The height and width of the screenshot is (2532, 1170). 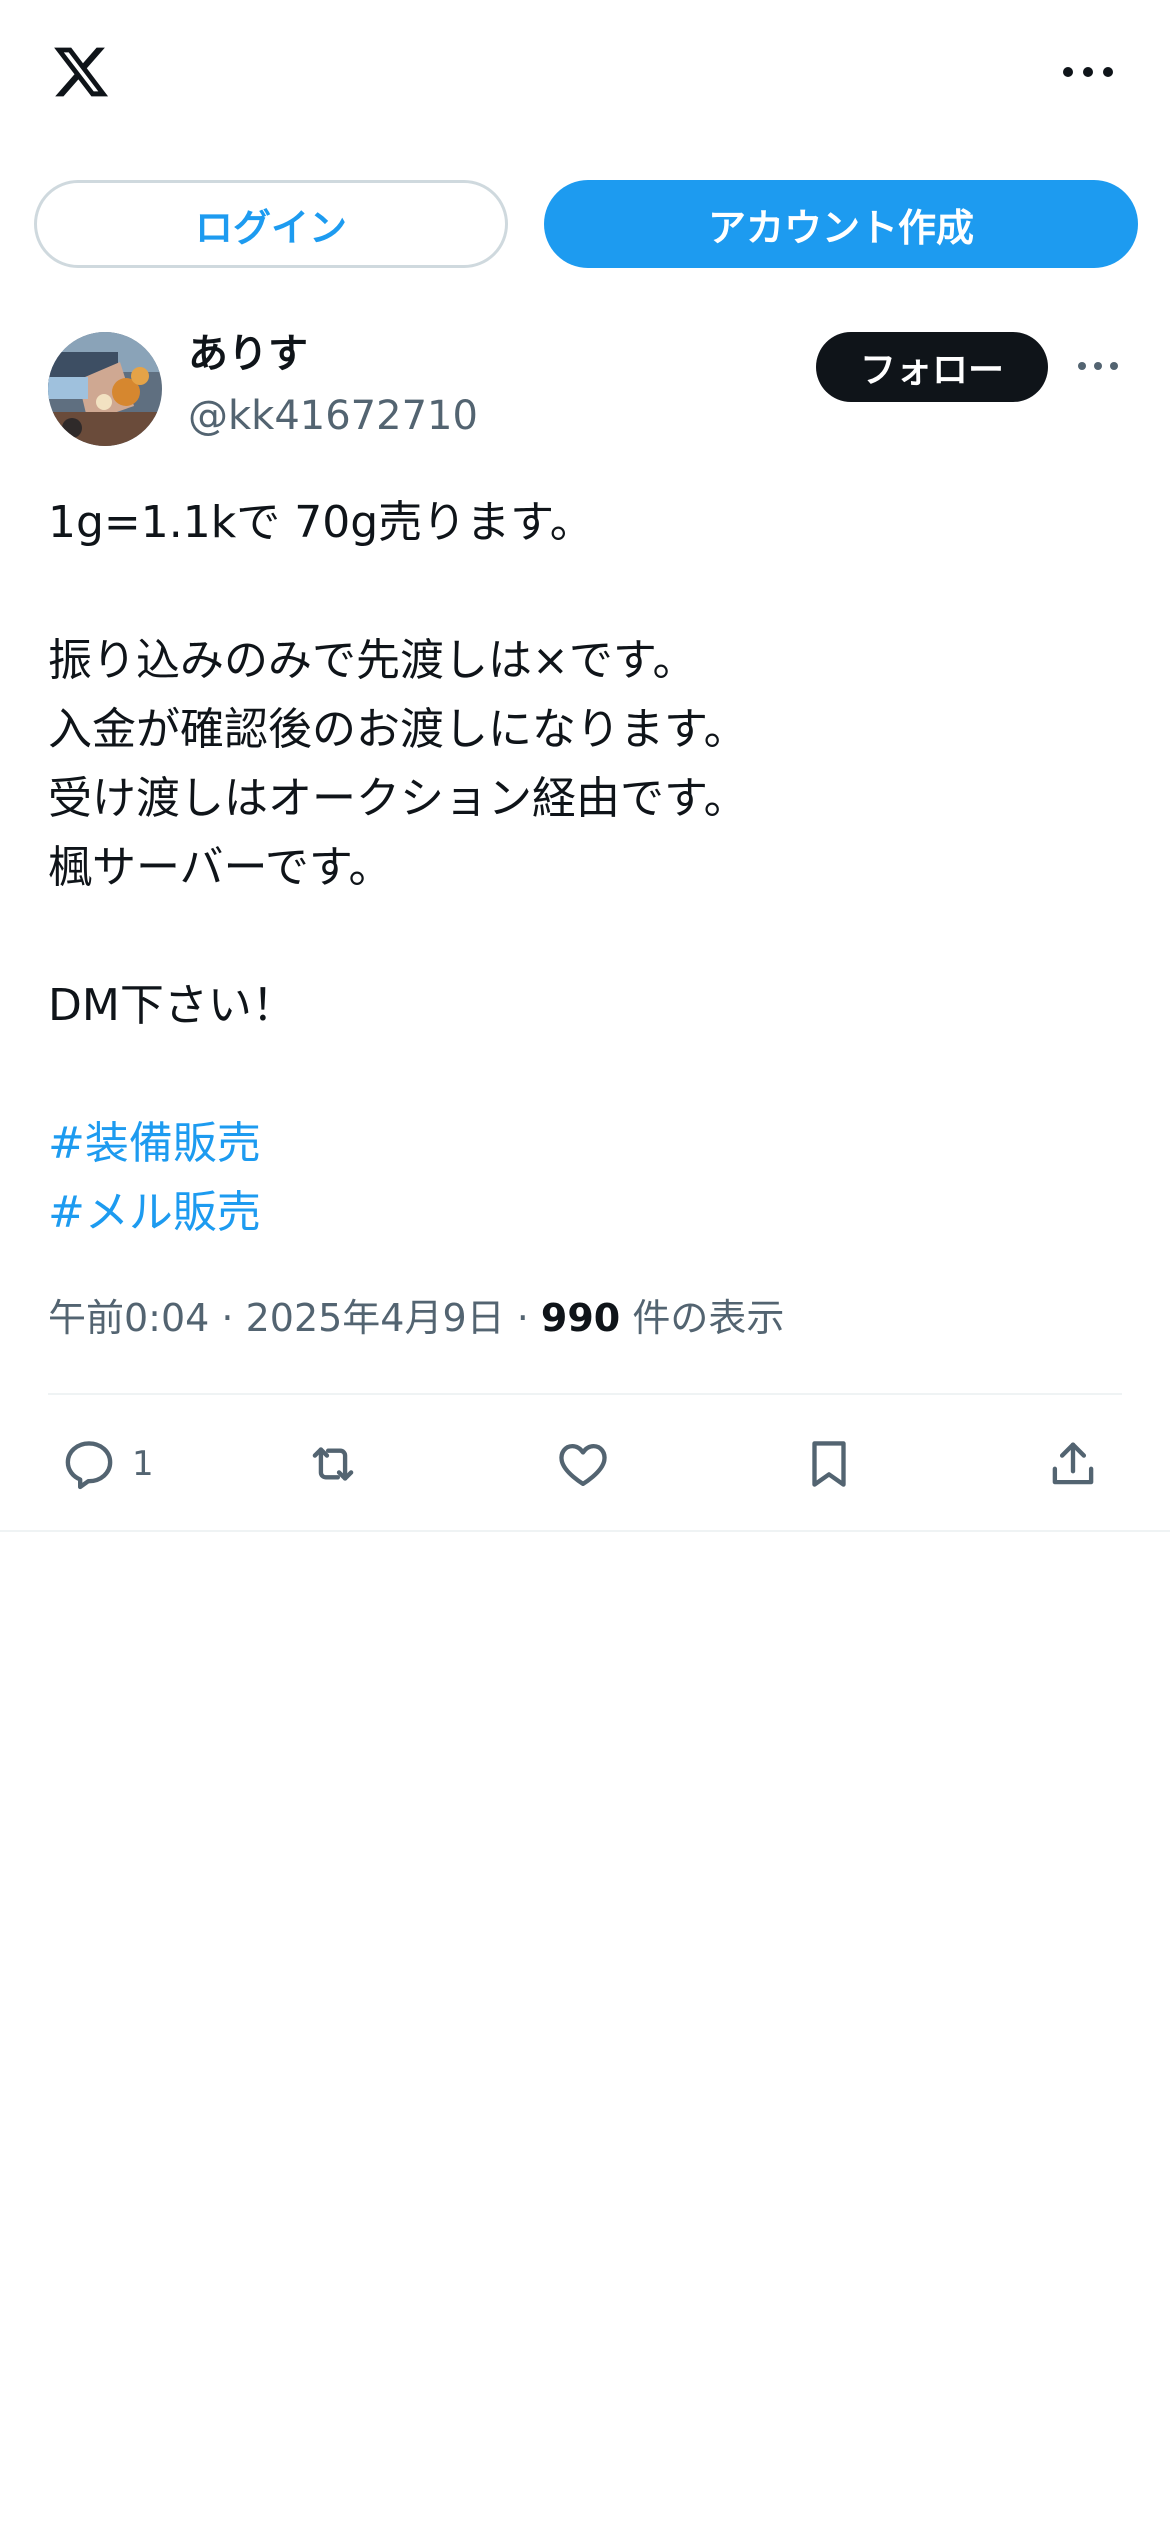 What do you see at coordinates (931, 370) in the screenshot?
I see `follow-button-label: フォロー` at bounding box center [931, 370].